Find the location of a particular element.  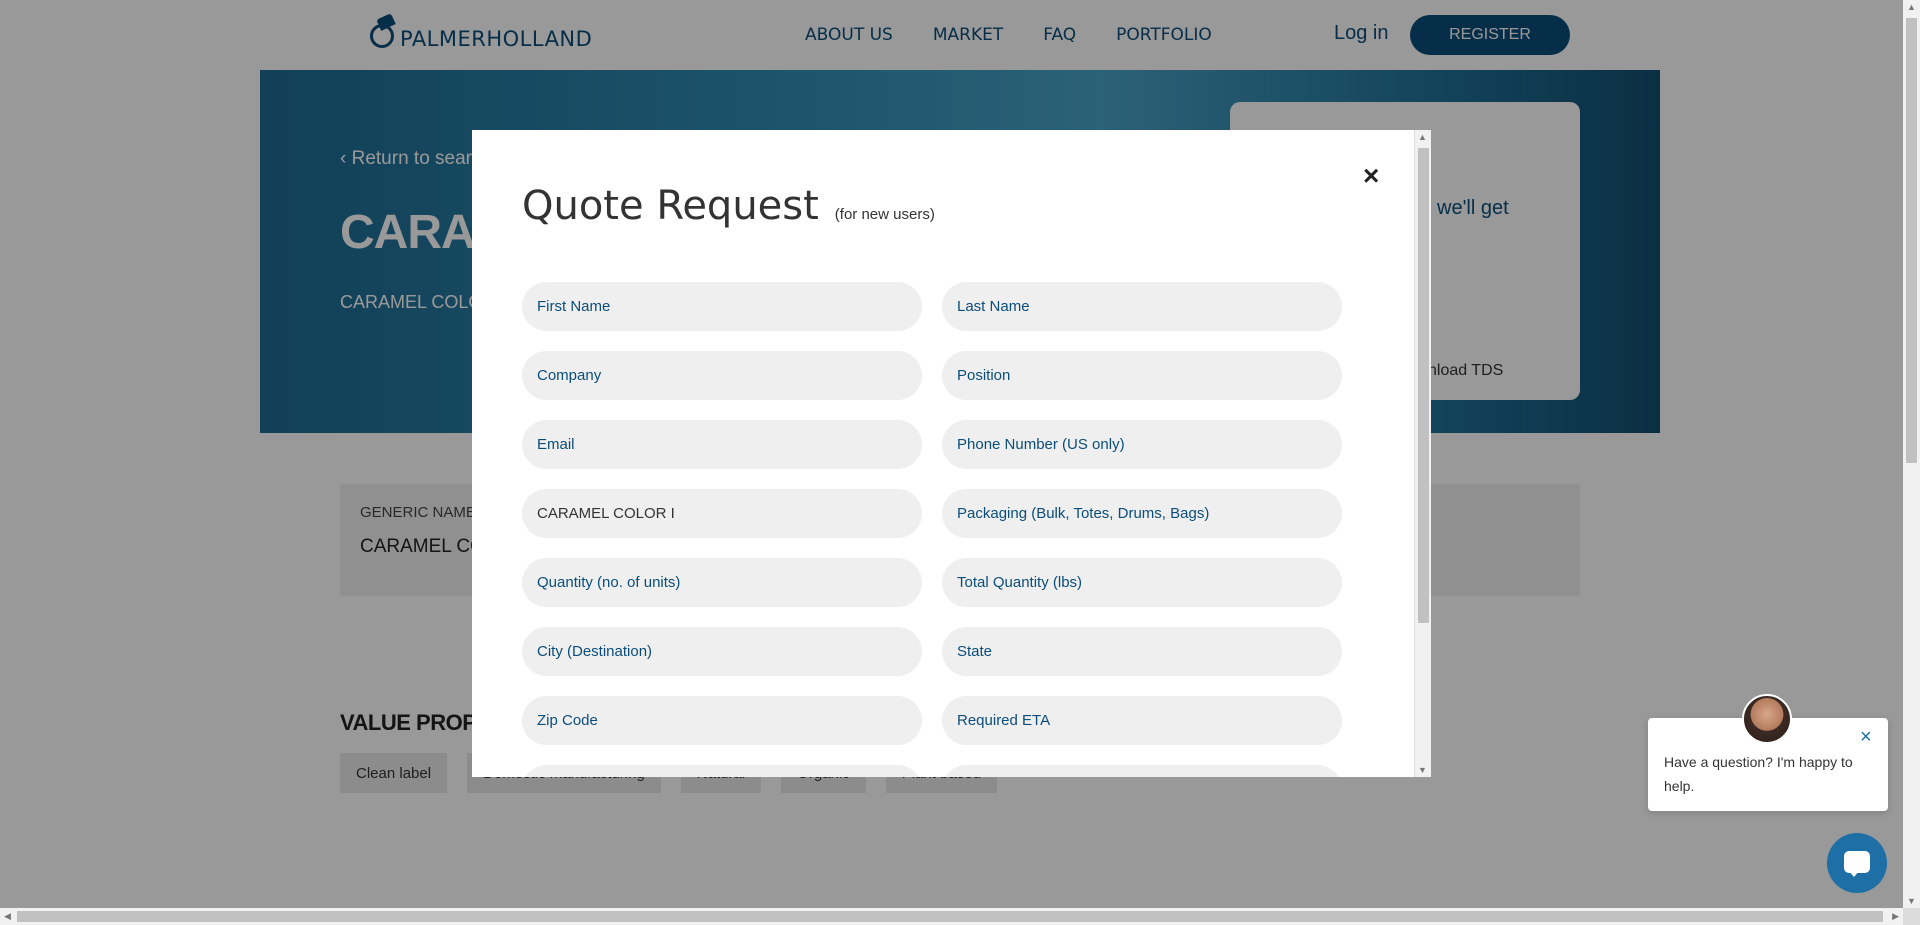

page-hscrollbar-thumb is located at coordinates (950, 916).